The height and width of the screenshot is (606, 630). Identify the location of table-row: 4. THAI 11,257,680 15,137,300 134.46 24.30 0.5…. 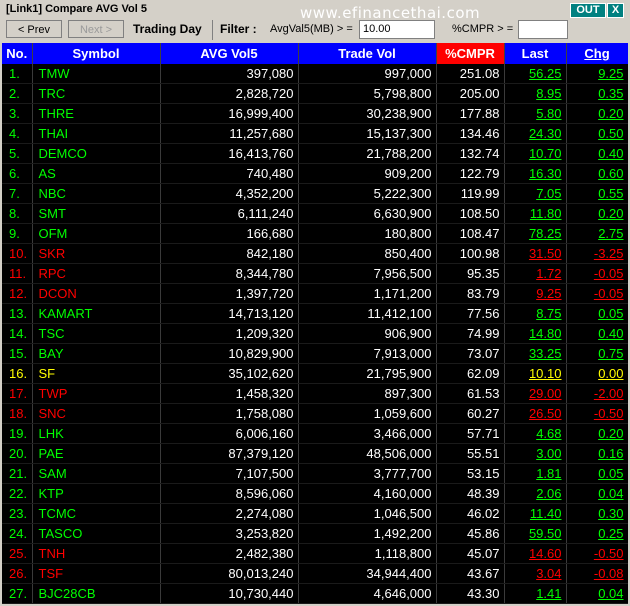
(315, 133).